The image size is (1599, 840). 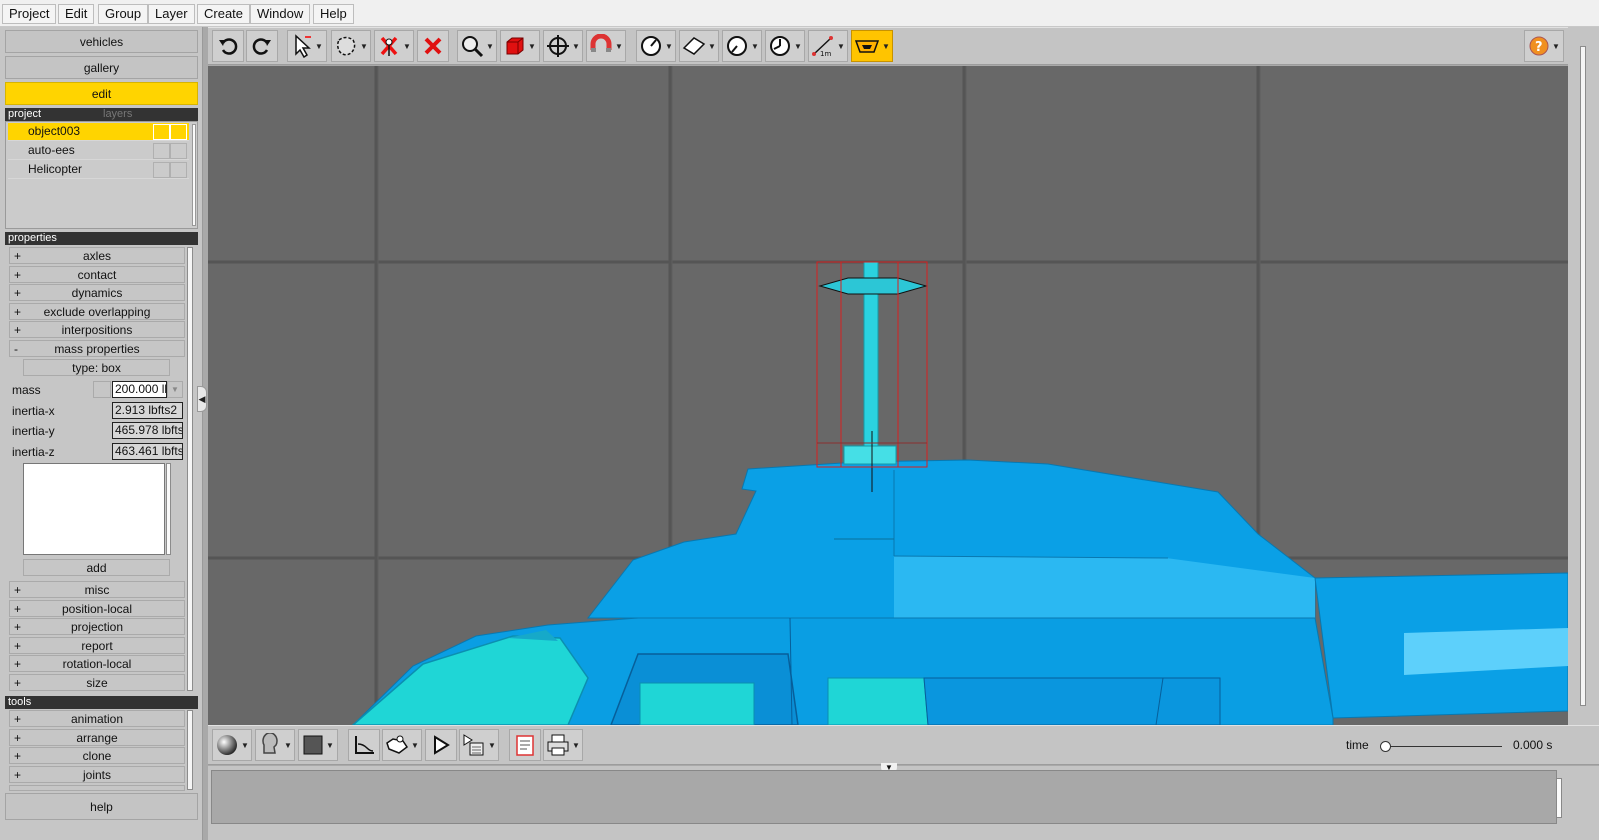 I want to click on project-tree: object003 auto-ees Helicopter, so click(x=101, y=175).